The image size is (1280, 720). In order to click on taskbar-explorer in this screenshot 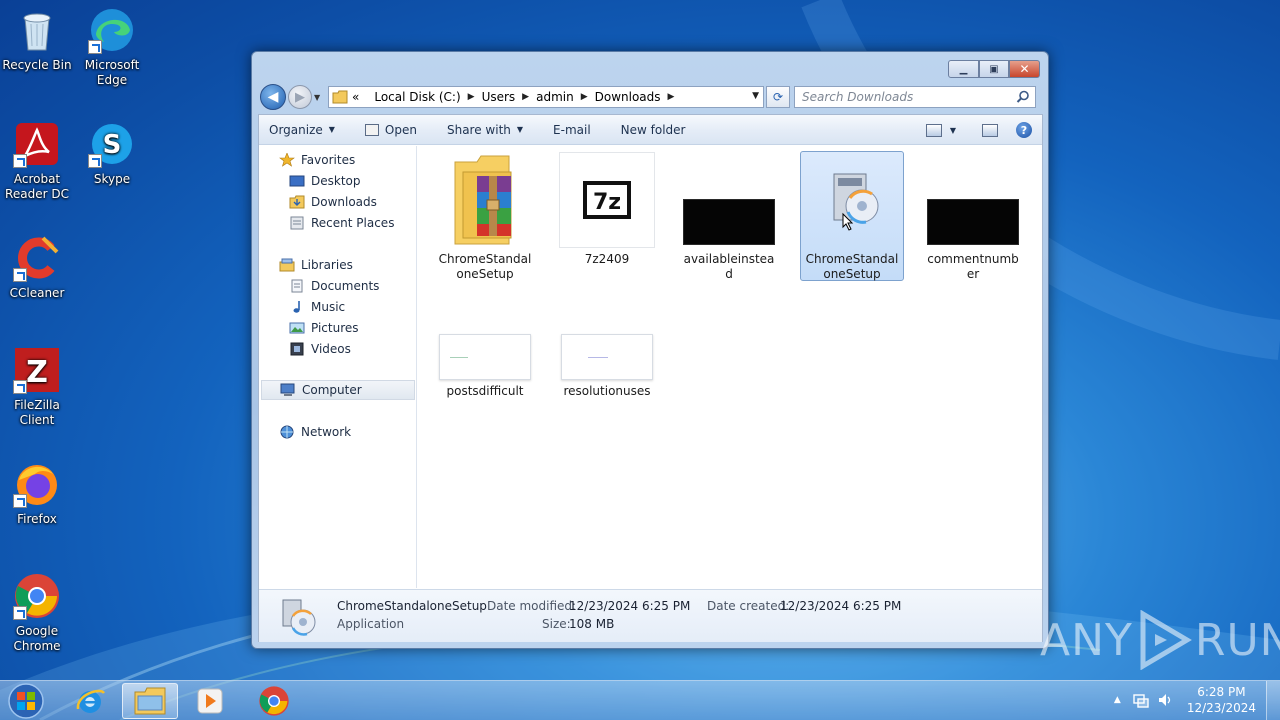, I will do `click(150, 701)`.